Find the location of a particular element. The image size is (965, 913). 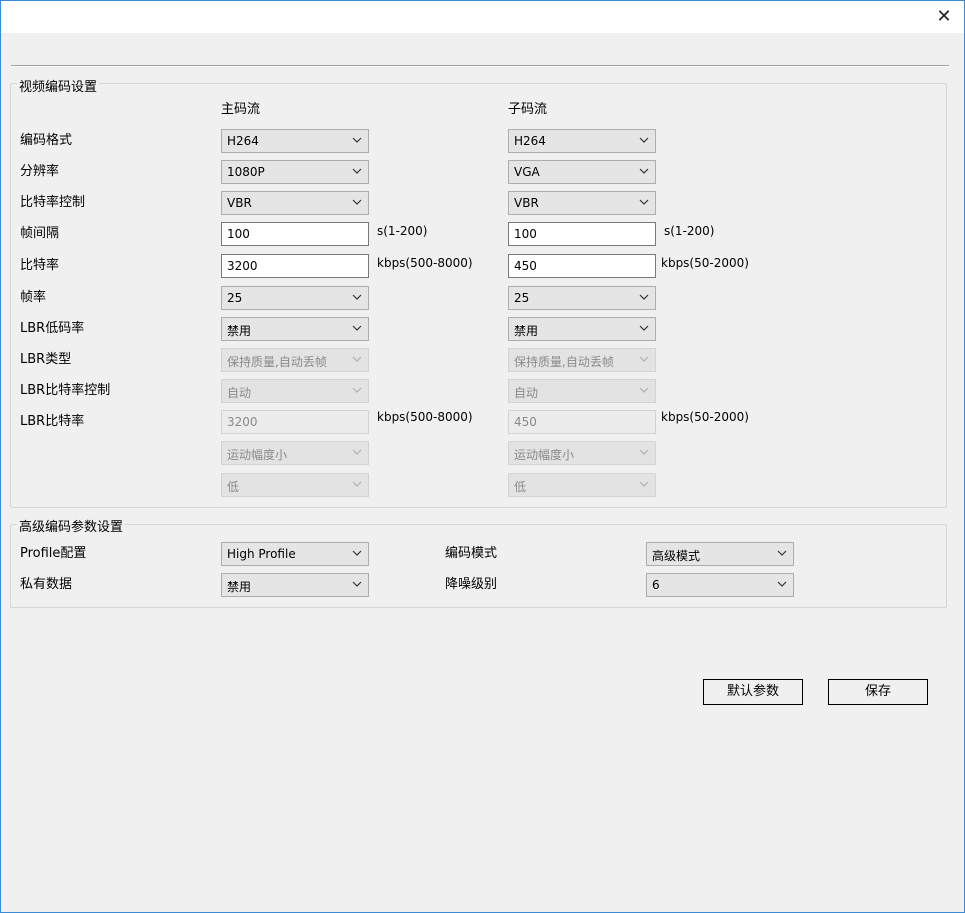

sub-framerate-select: 25 is located at coordinates (582, 298).